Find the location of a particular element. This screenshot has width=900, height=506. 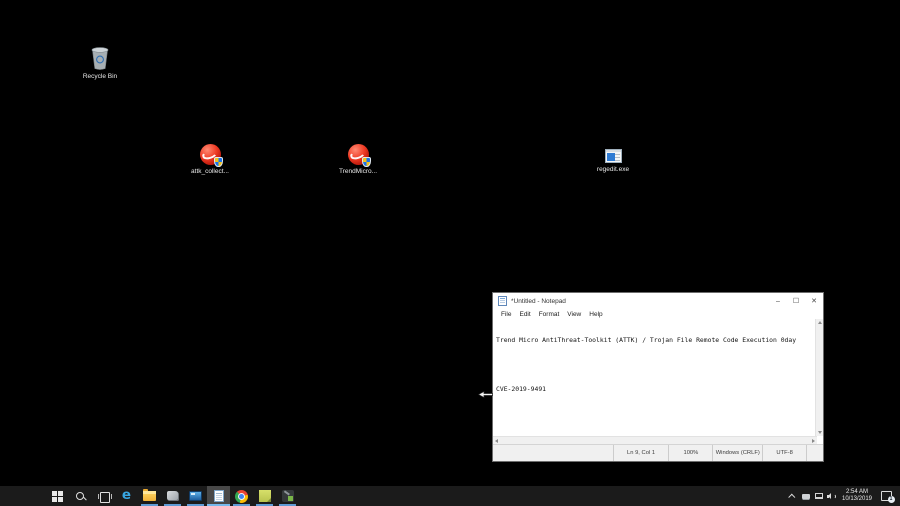

laptop-icon is located at coordinates (805, 496).